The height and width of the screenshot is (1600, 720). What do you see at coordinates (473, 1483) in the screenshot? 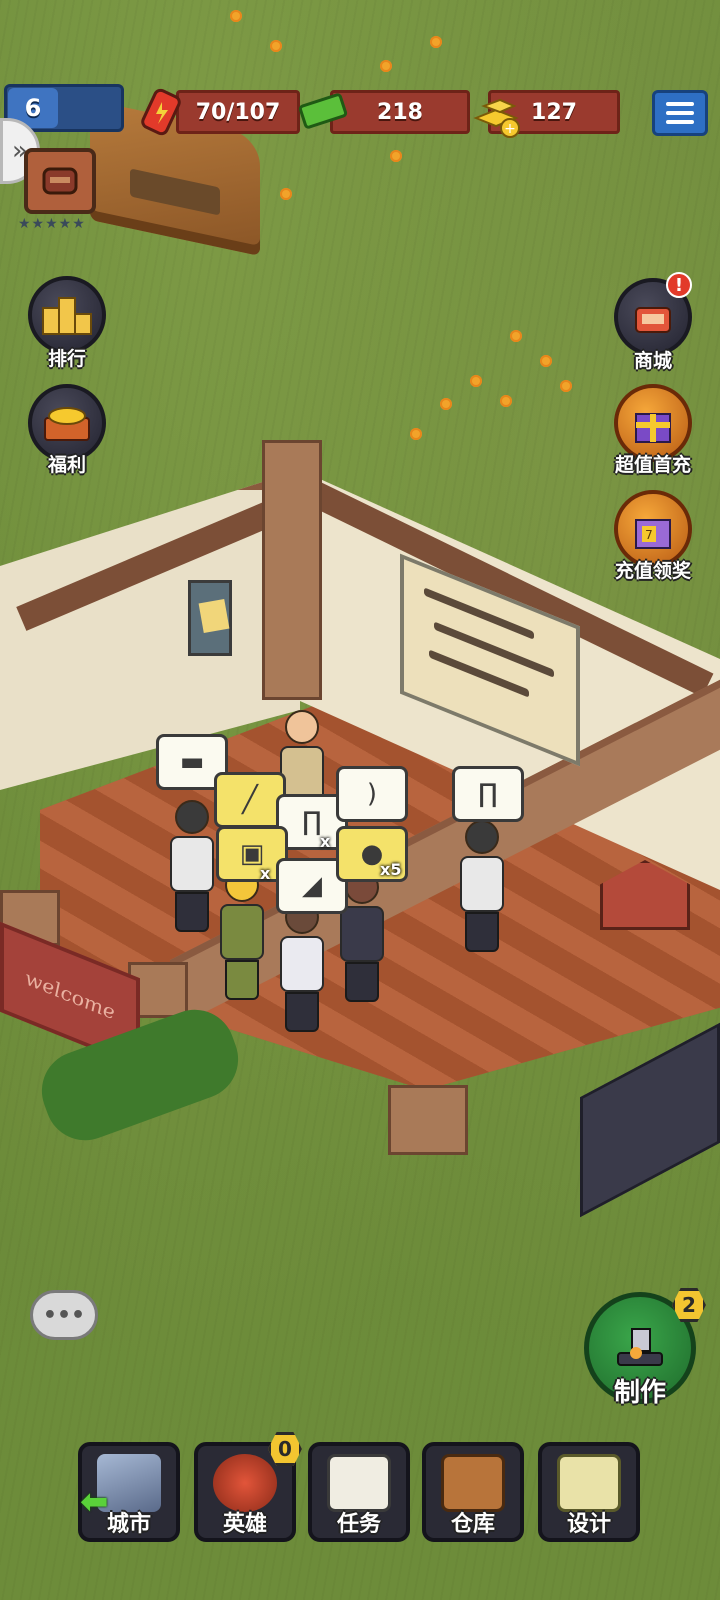
I see `crate-icon` at bounding box center [473, 1483].